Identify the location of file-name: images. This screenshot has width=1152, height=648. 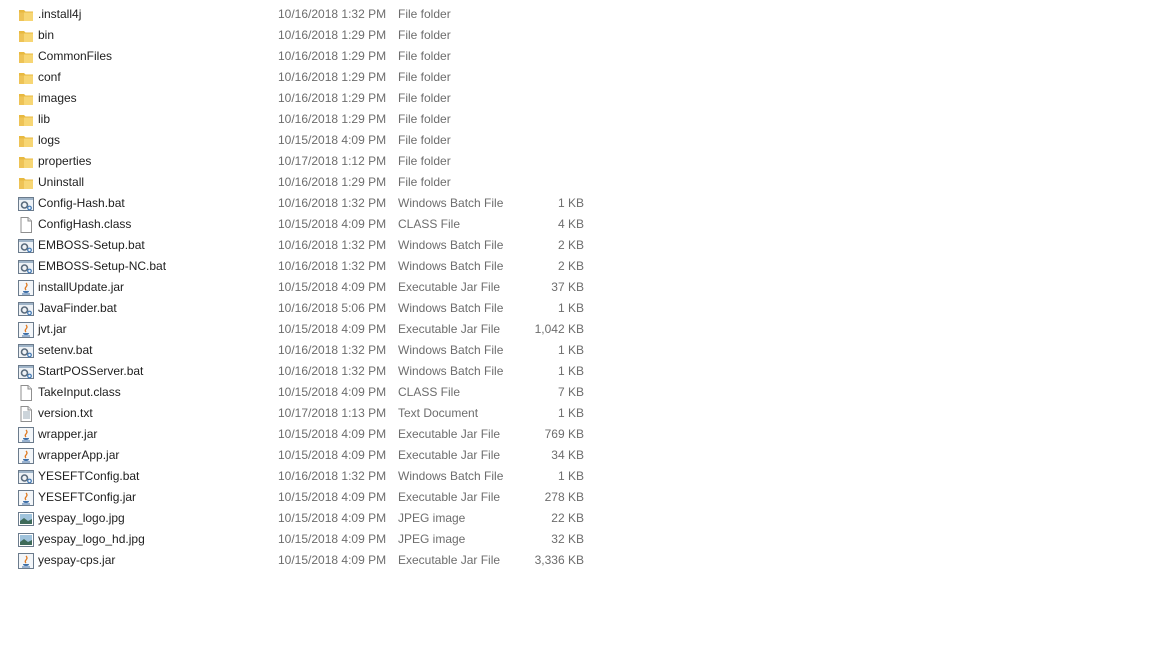
(57, 98).